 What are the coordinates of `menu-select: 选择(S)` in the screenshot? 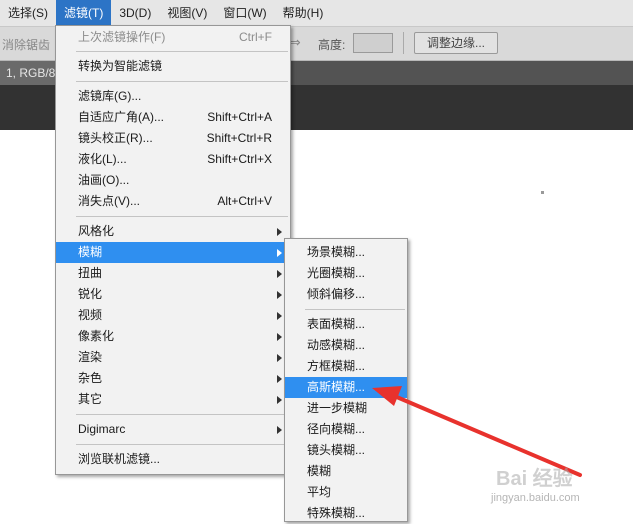 It's located at (28, 13).